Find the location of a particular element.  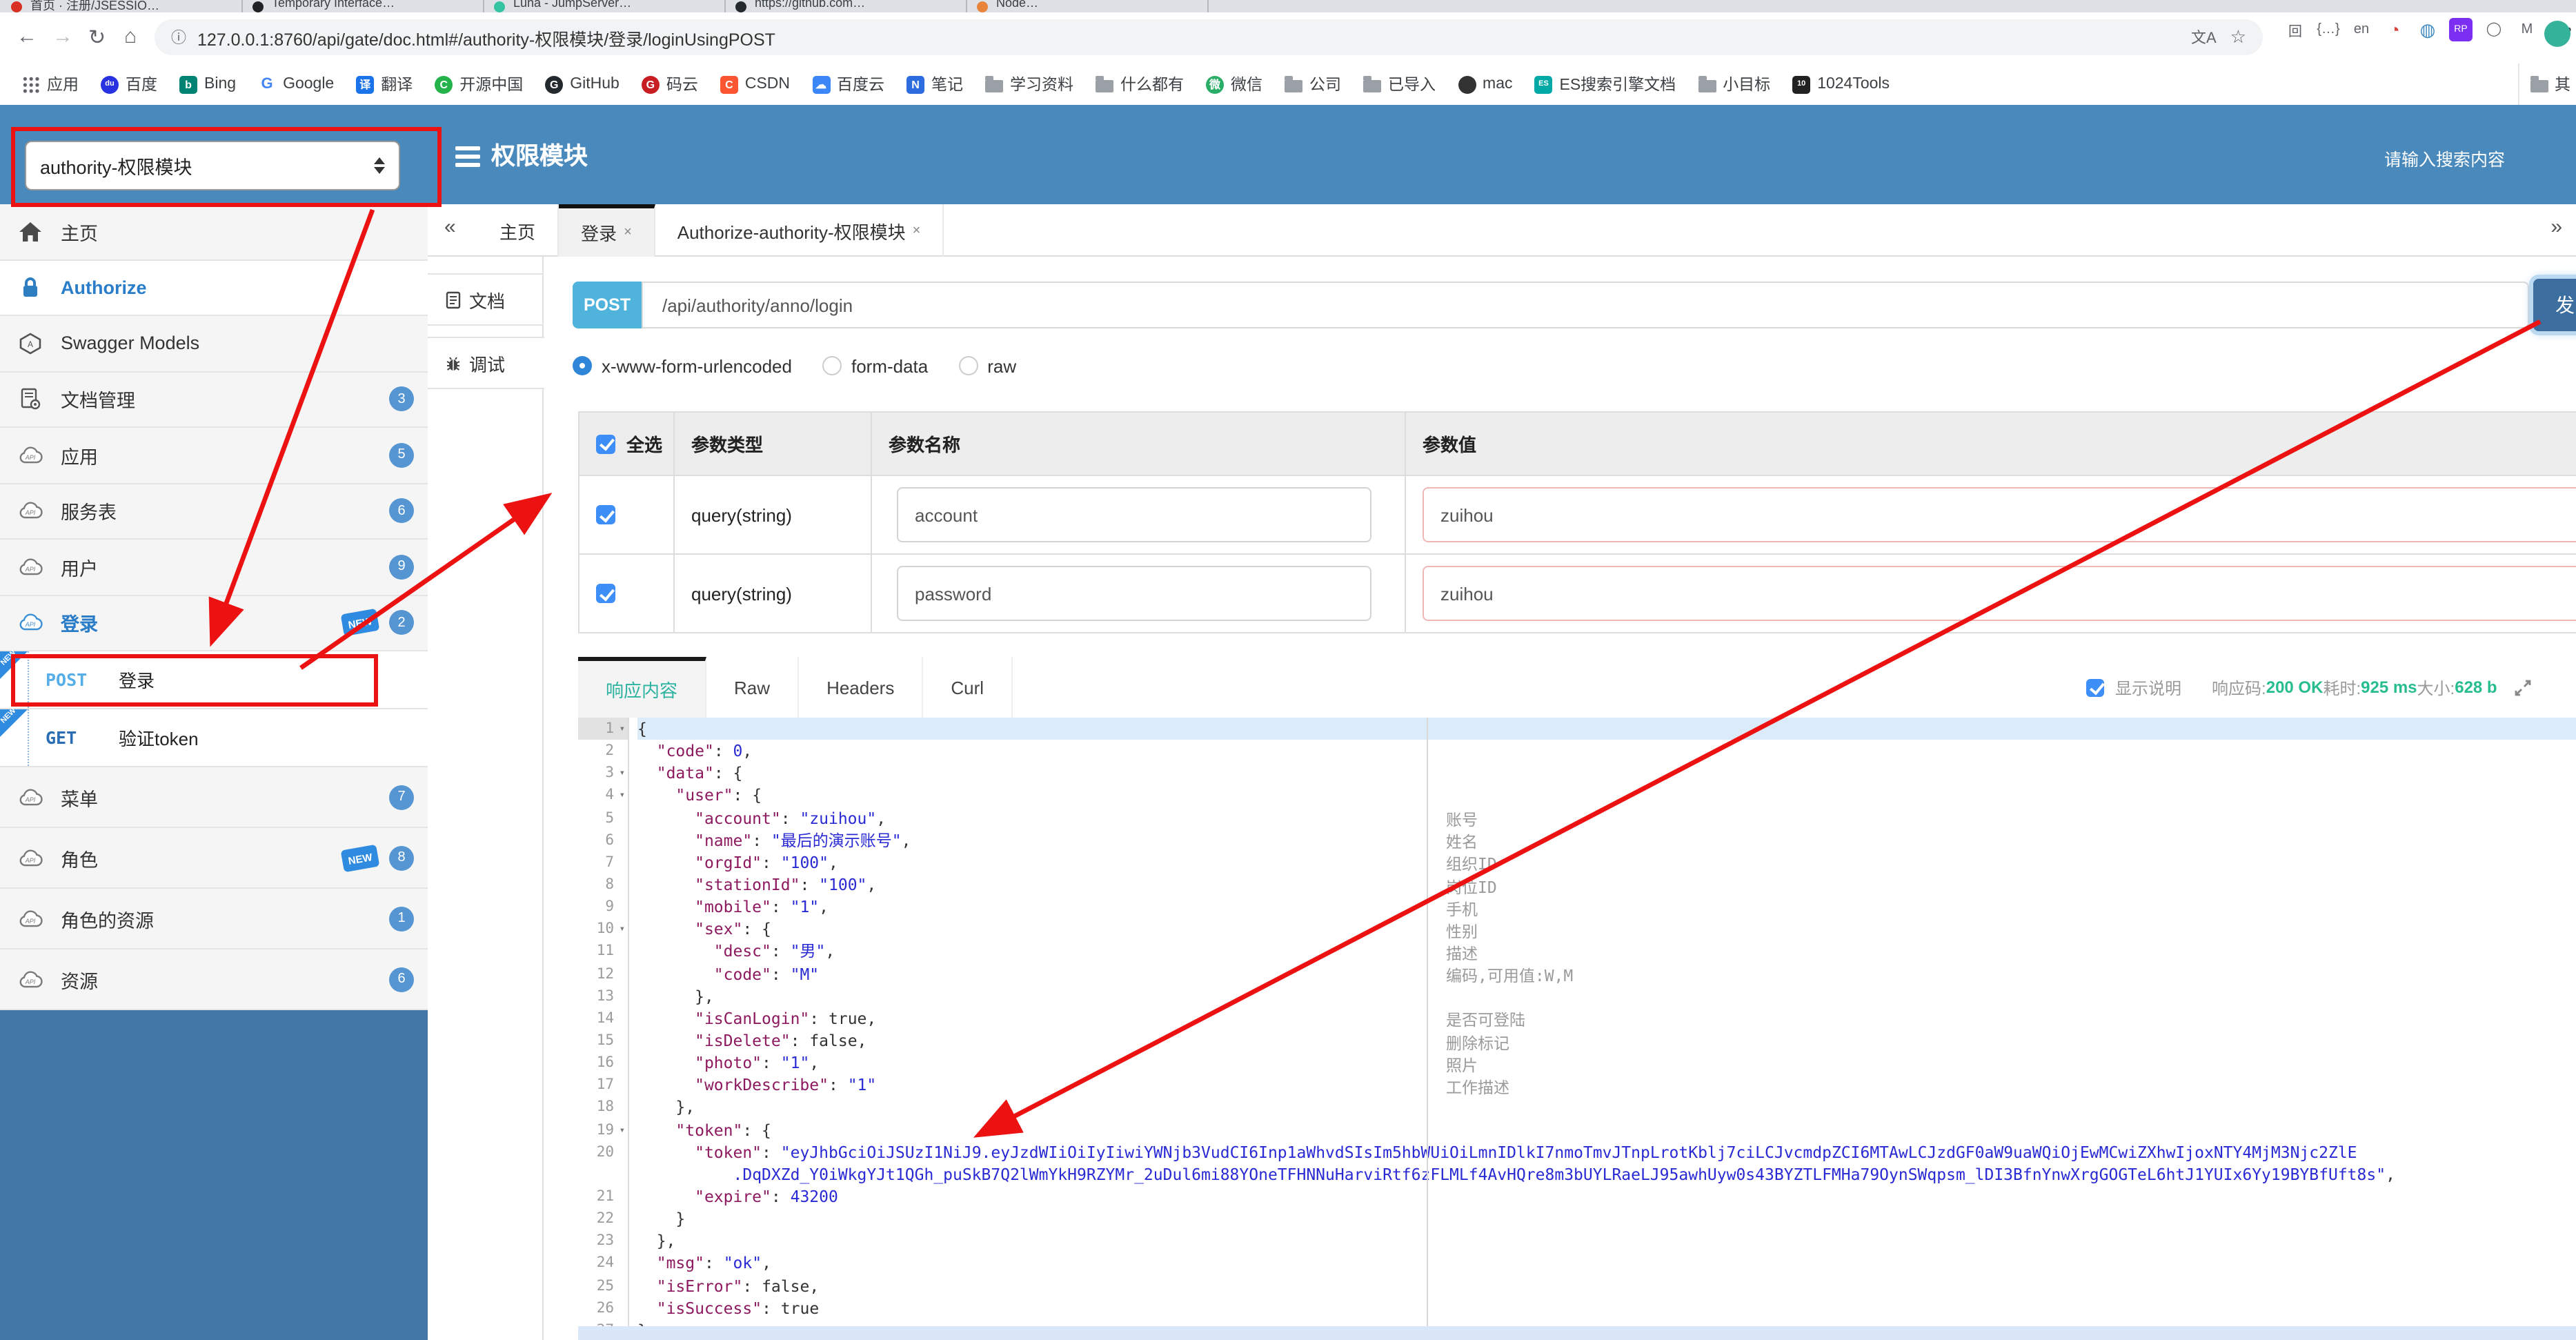

line-number: 12 is located at coordinates (603, 974).